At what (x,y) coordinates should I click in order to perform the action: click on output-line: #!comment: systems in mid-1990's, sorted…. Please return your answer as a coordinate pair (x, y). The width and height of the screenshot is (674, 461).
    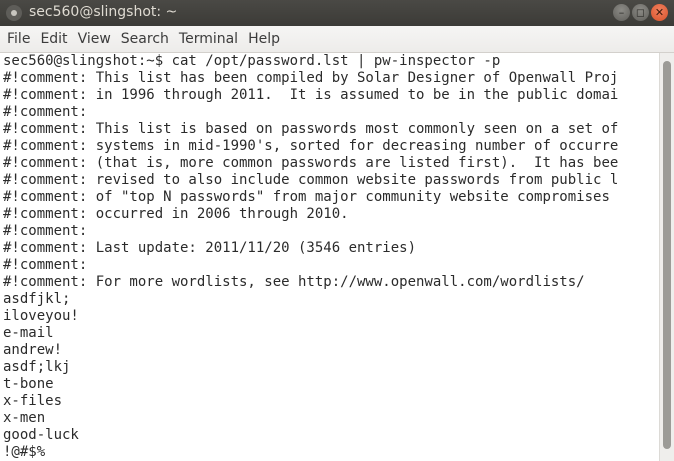
    Looking at the image, I should click on (311, 146).